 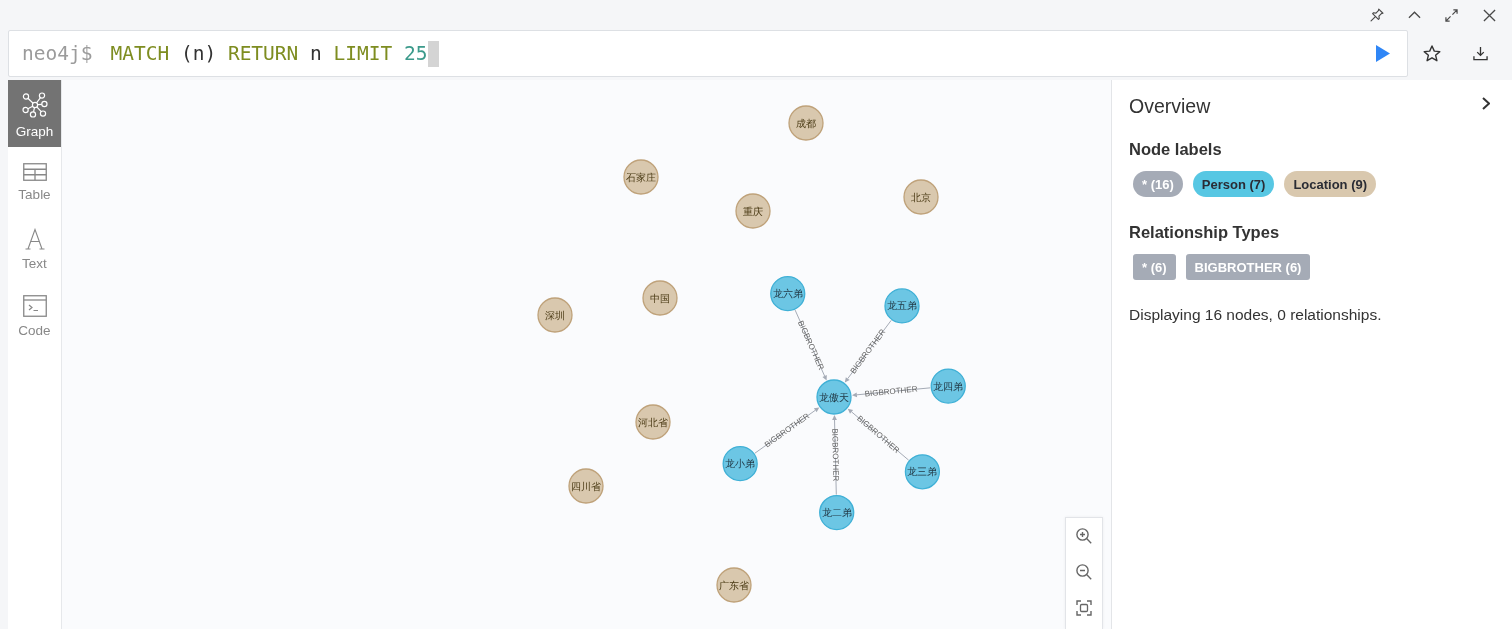 What do you see at coordinates (34, 239) in the screenshot?
I see `letter-a-icon` at bounding box center [34, 239].